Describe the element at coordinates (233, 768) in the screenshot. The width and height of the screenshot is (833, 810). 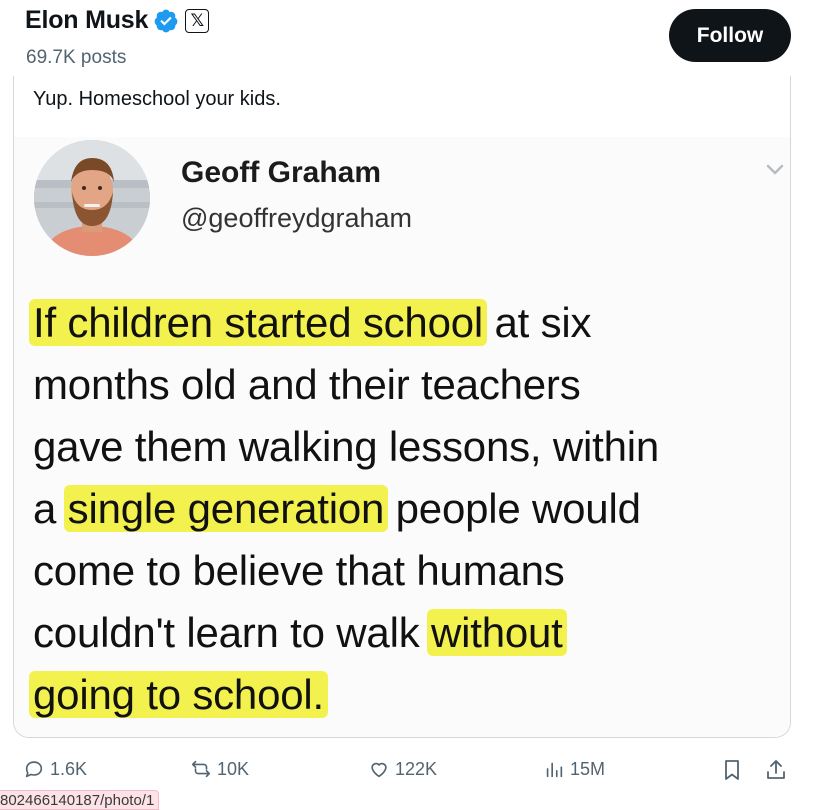
I see `repost-count: 10K` at that location.